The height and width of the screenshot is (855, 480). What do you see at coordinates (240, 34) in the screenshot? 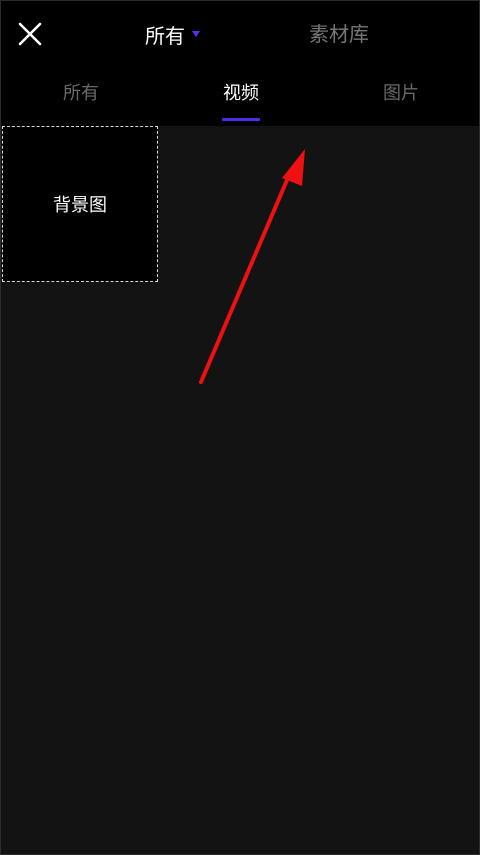
I see `top-bar: 所有 素材库` at bounding box center [240, 34].